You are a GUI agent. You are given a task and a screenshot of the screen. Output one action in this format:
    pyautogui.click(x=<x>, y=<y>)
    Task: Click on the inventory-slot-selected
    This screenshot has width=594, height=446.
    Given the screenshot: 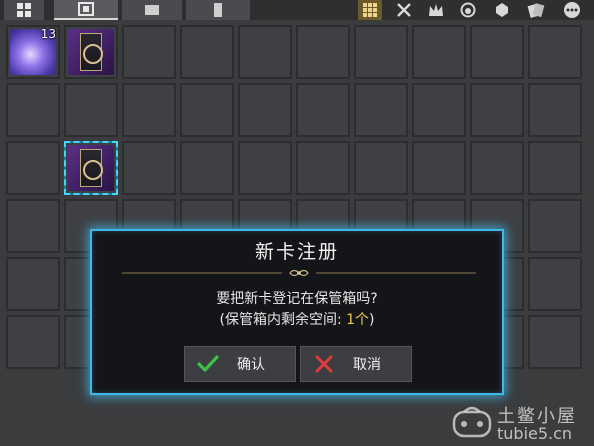 What is the action you would take?
    pyautogui.click(x=91, y=168)
    